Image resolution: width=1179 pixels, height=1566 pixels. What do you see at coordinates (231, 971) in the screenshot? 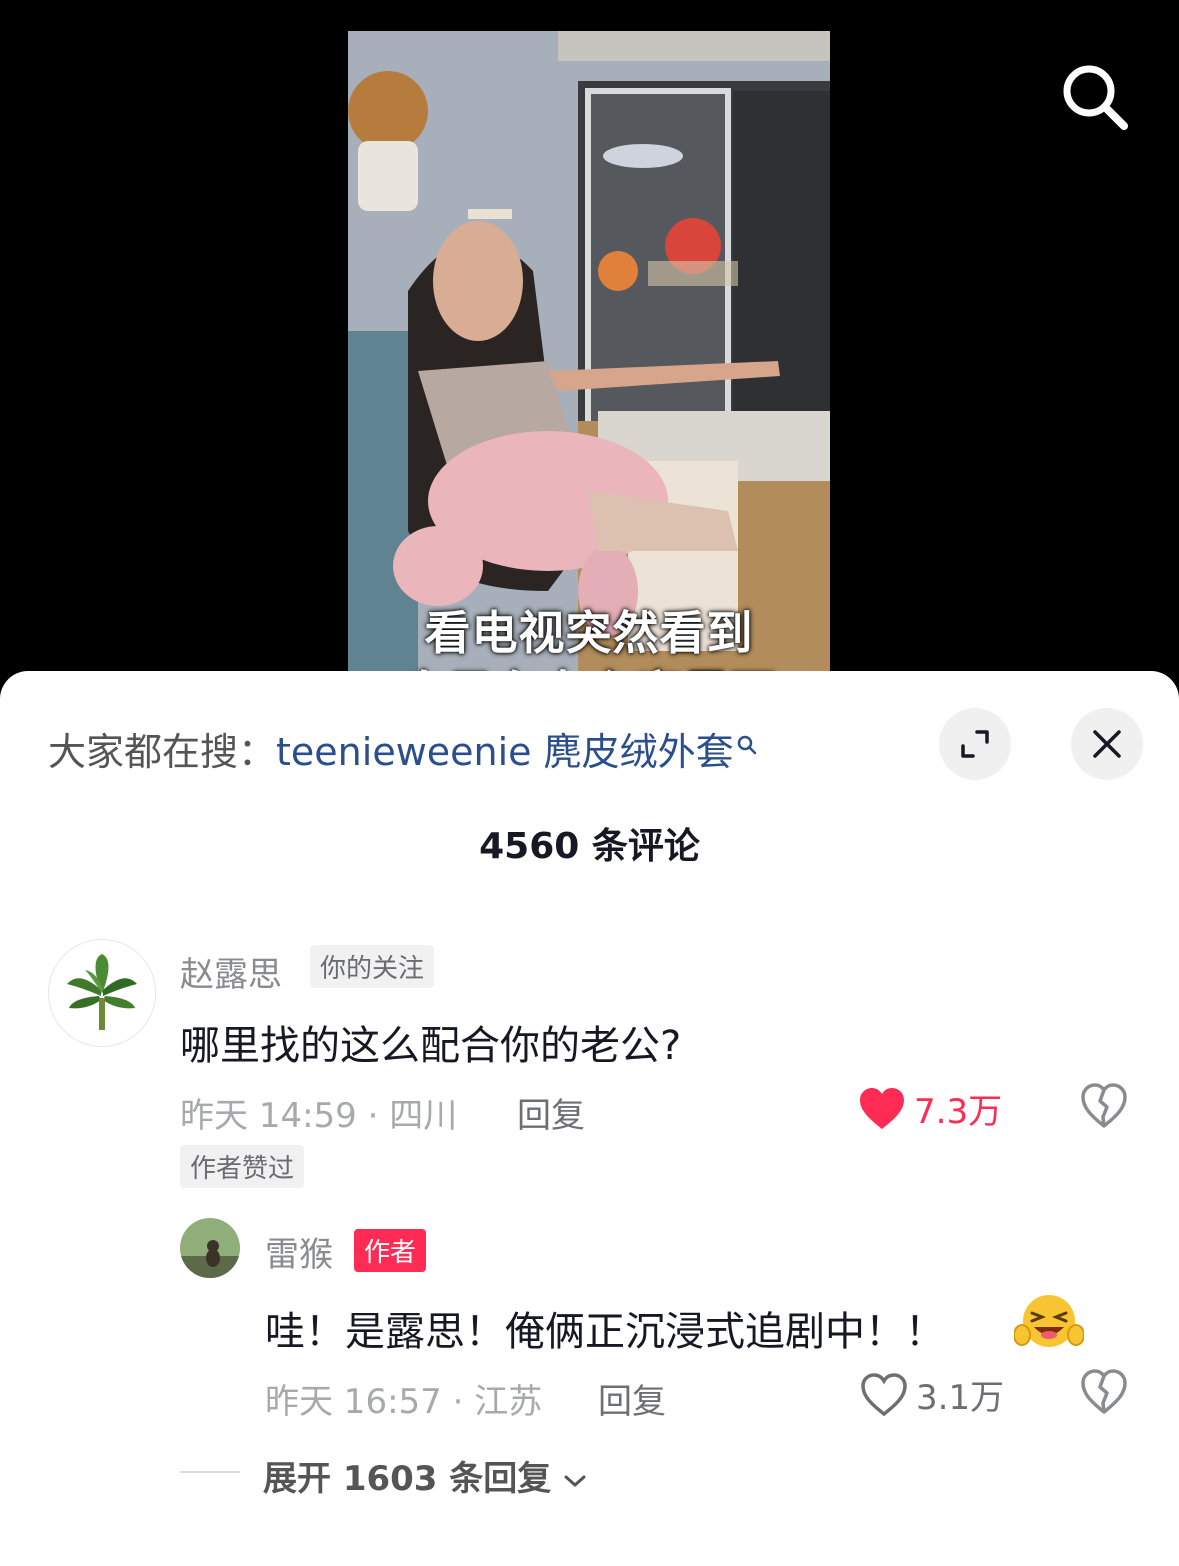
I see `comment-username: 赵露思` at bounding box center [231, 971].